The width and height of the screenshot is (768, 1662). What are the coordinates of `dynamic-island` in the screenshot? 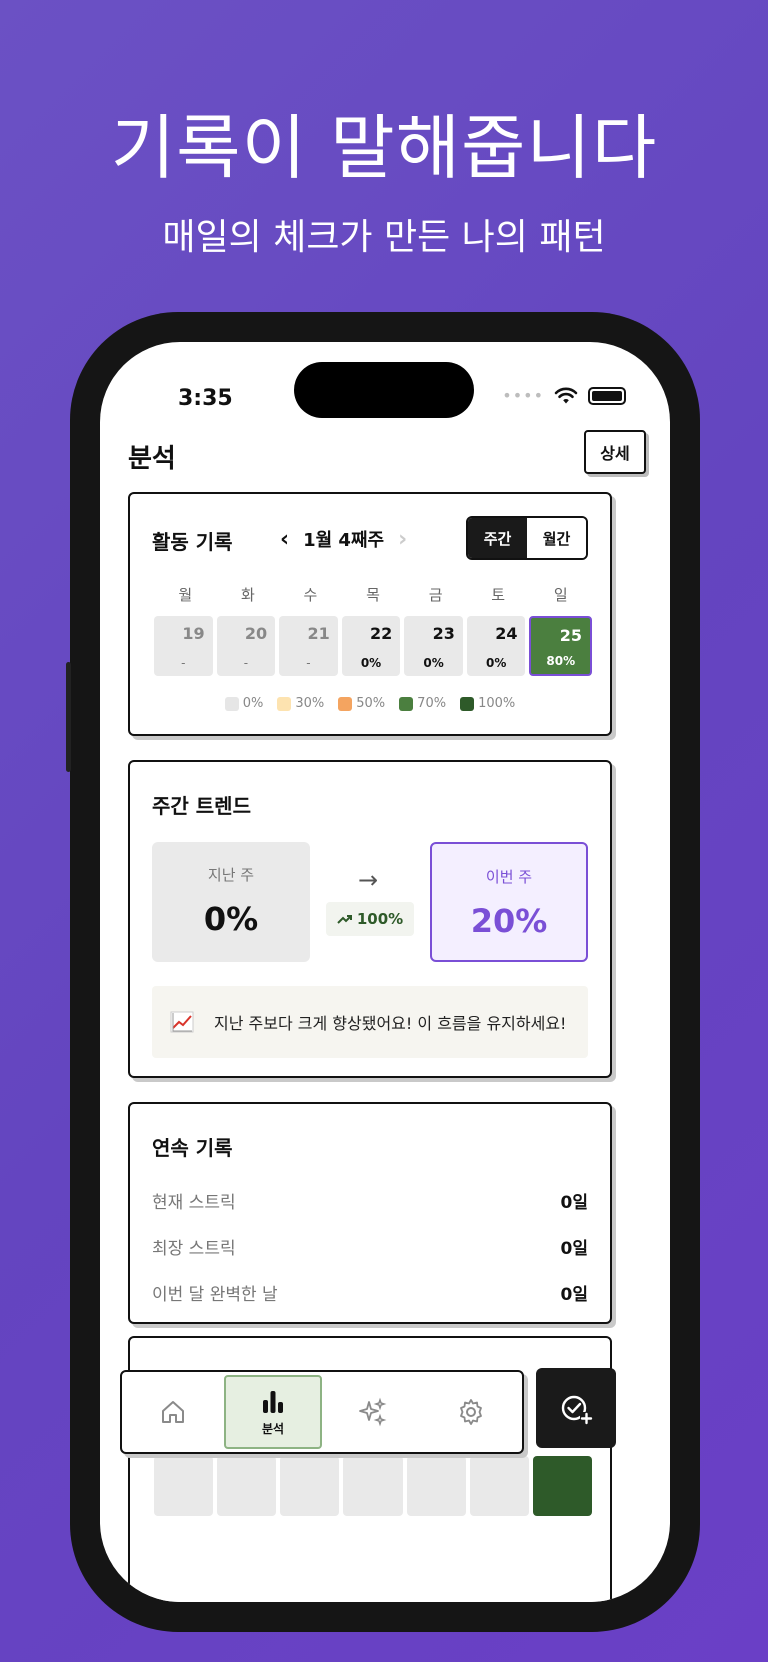 It's located at (384, 390).